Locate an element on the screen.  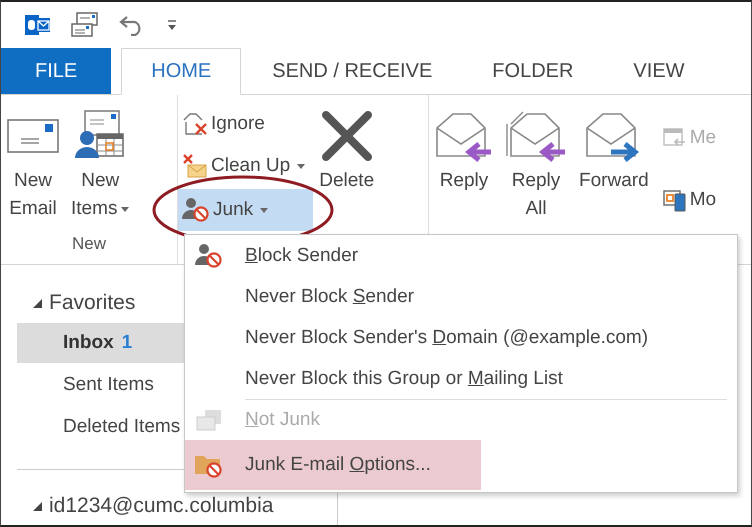
ribbon-button: New Email is located at coordinates (33, 164).